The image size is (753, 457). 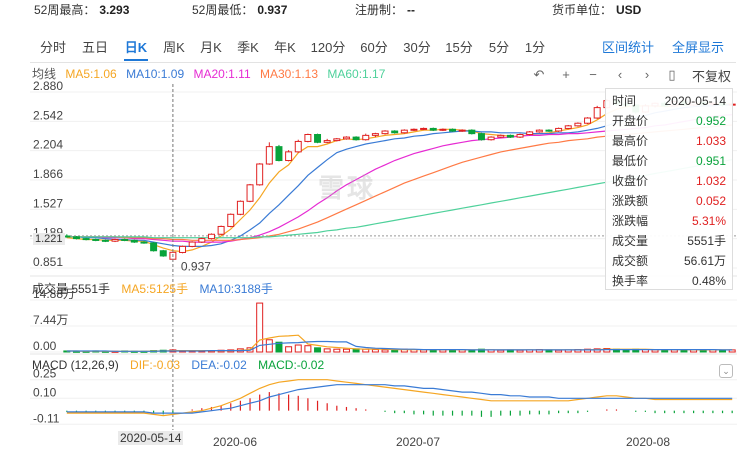 I want to click on price-tick-label: 1.866, so click(x=48, y=174).